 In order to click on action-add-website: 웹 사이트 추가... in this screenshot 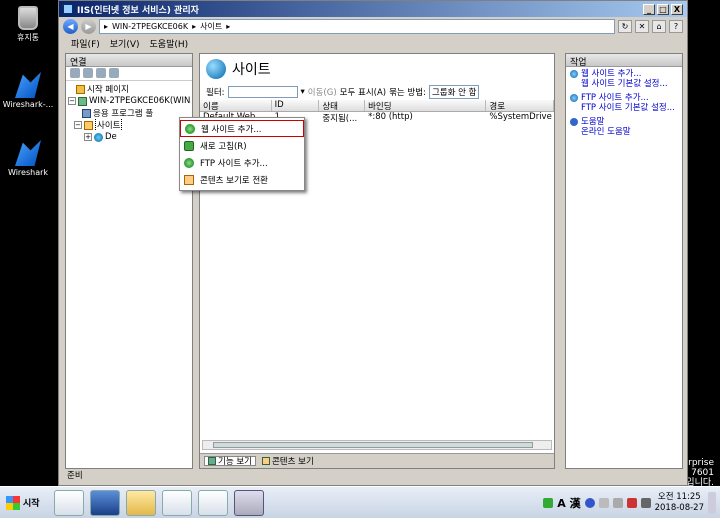, I will do `click(624, 74)`.